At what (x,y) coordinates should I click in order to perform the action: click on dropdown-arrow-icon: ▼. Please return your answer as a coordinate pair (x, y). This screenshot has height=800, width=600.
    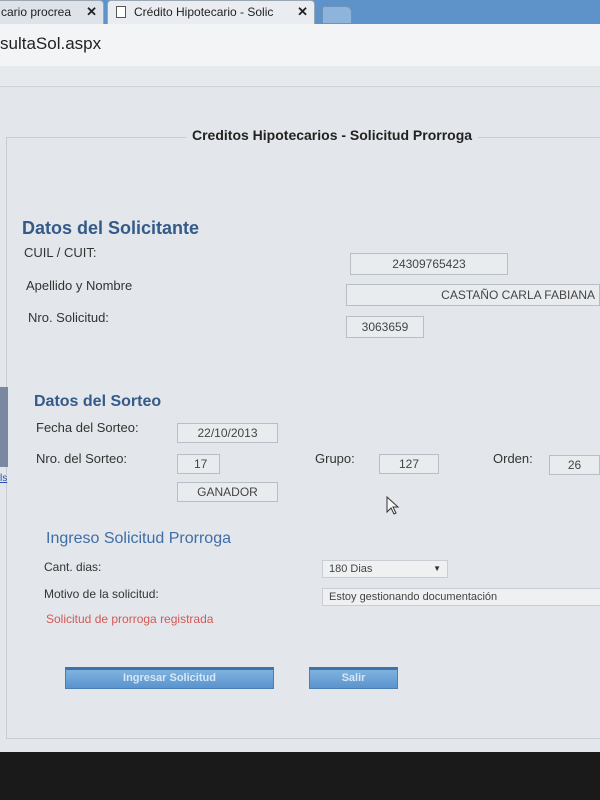
    Looking at the image, I should click on (437, 568).